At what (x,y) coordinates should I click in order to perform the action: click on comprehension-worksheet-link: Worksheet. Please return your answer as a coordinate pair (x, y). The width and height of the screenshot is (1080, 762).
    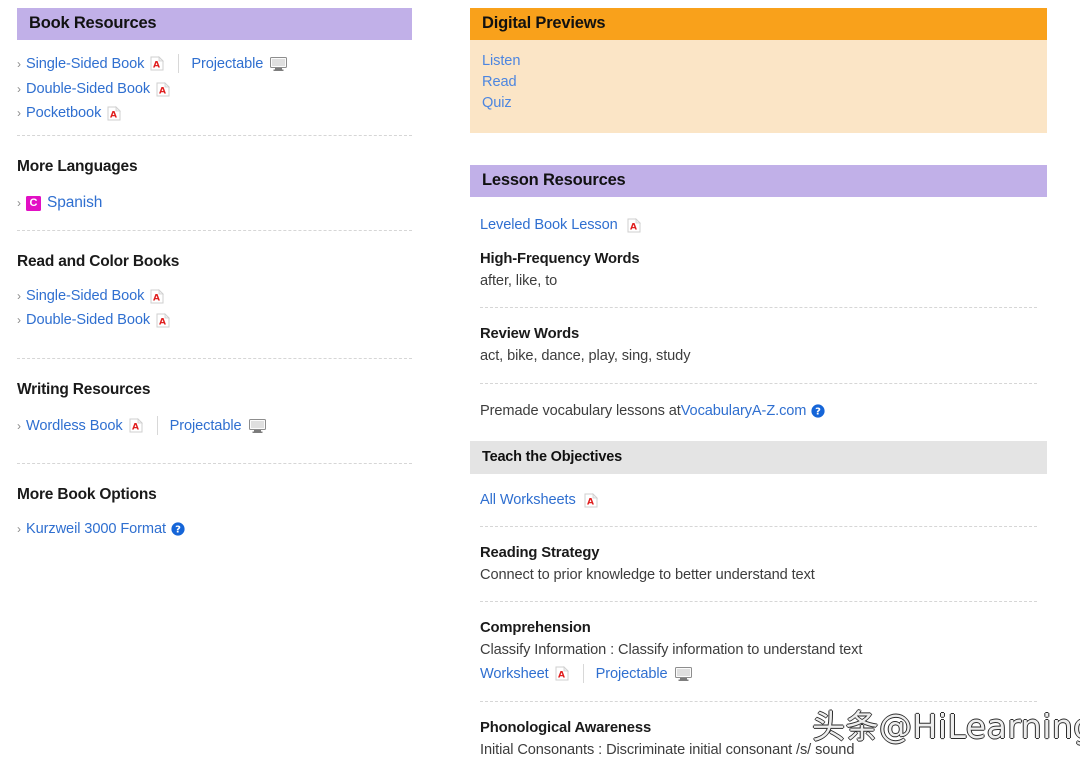
    Looking at the image, I should click on (514, 674).